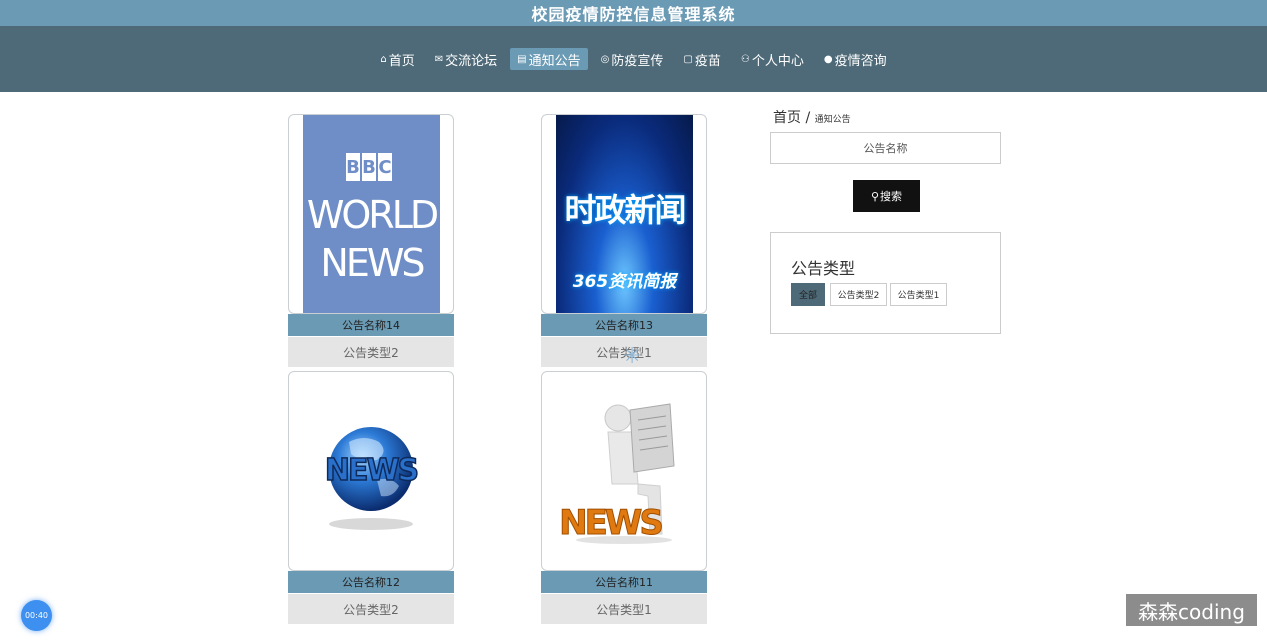  I want to click on notice-card-image: 时政新闻 365资讯简报, so click(624, 214).